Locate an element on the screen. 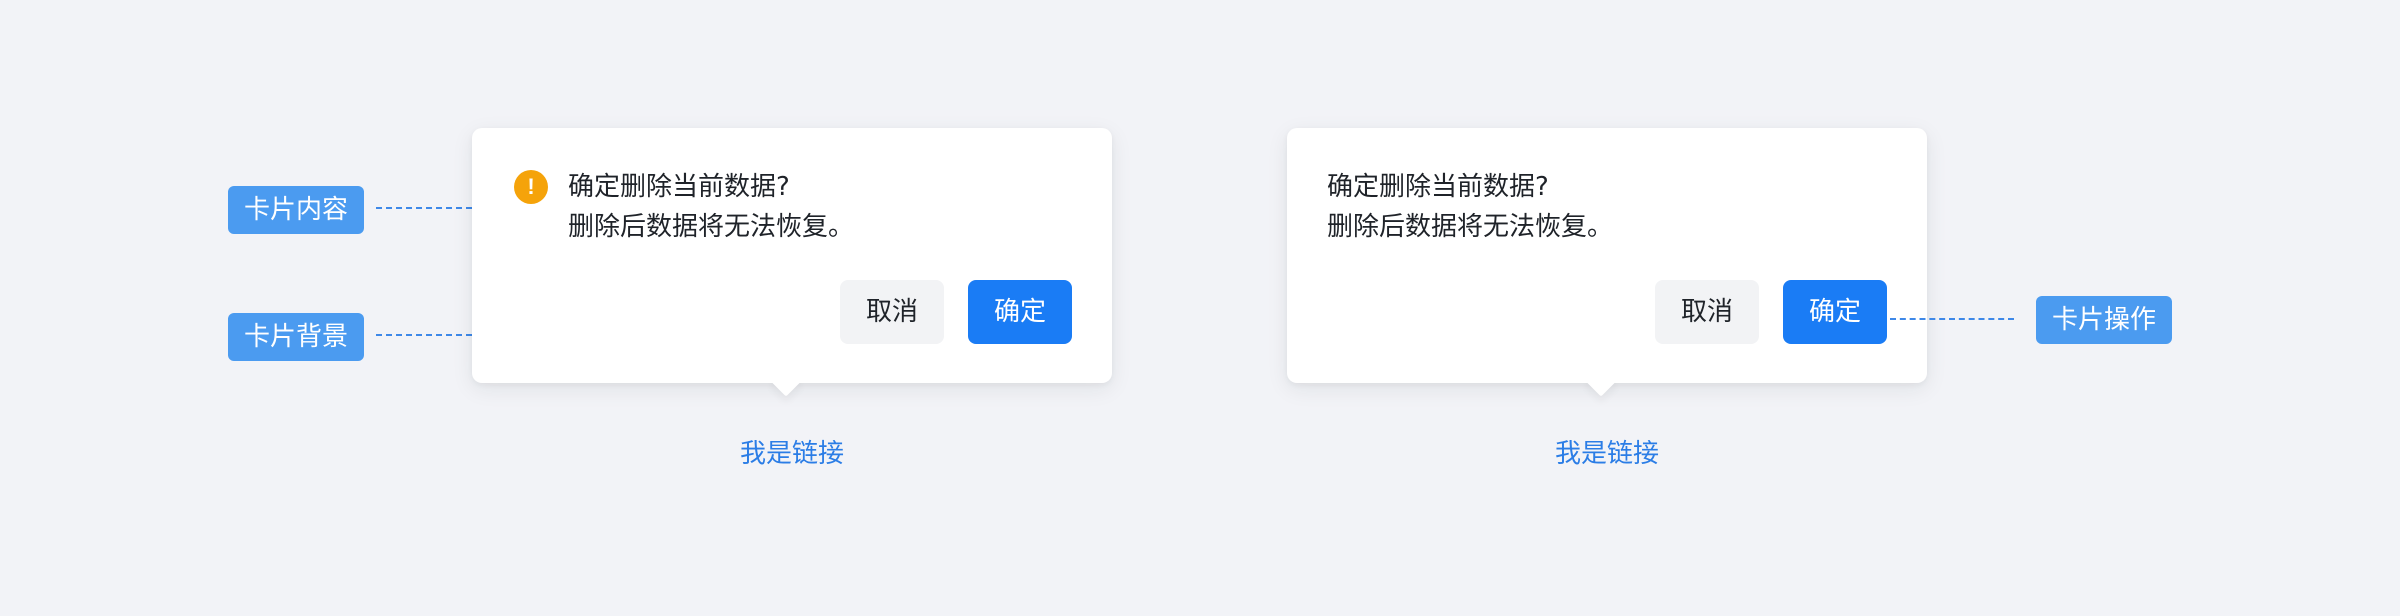  exclamation-warning-icon: ! is located at coordinates (531, 187).